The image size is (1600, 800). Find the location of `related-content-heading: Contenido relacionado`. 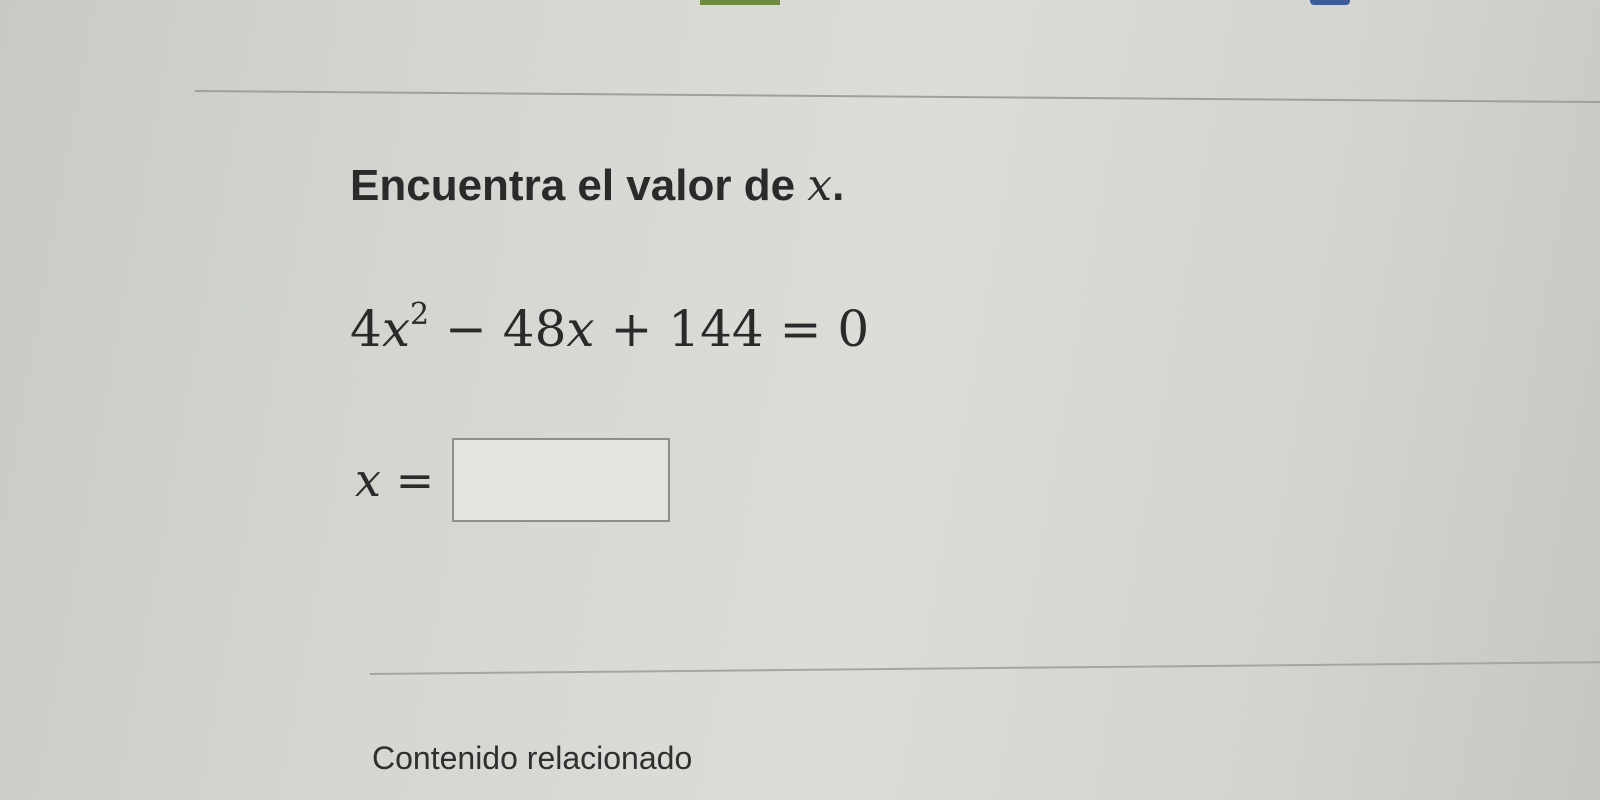

related-content-heading: Contenido relacionado is located at coordinates (532, 758).